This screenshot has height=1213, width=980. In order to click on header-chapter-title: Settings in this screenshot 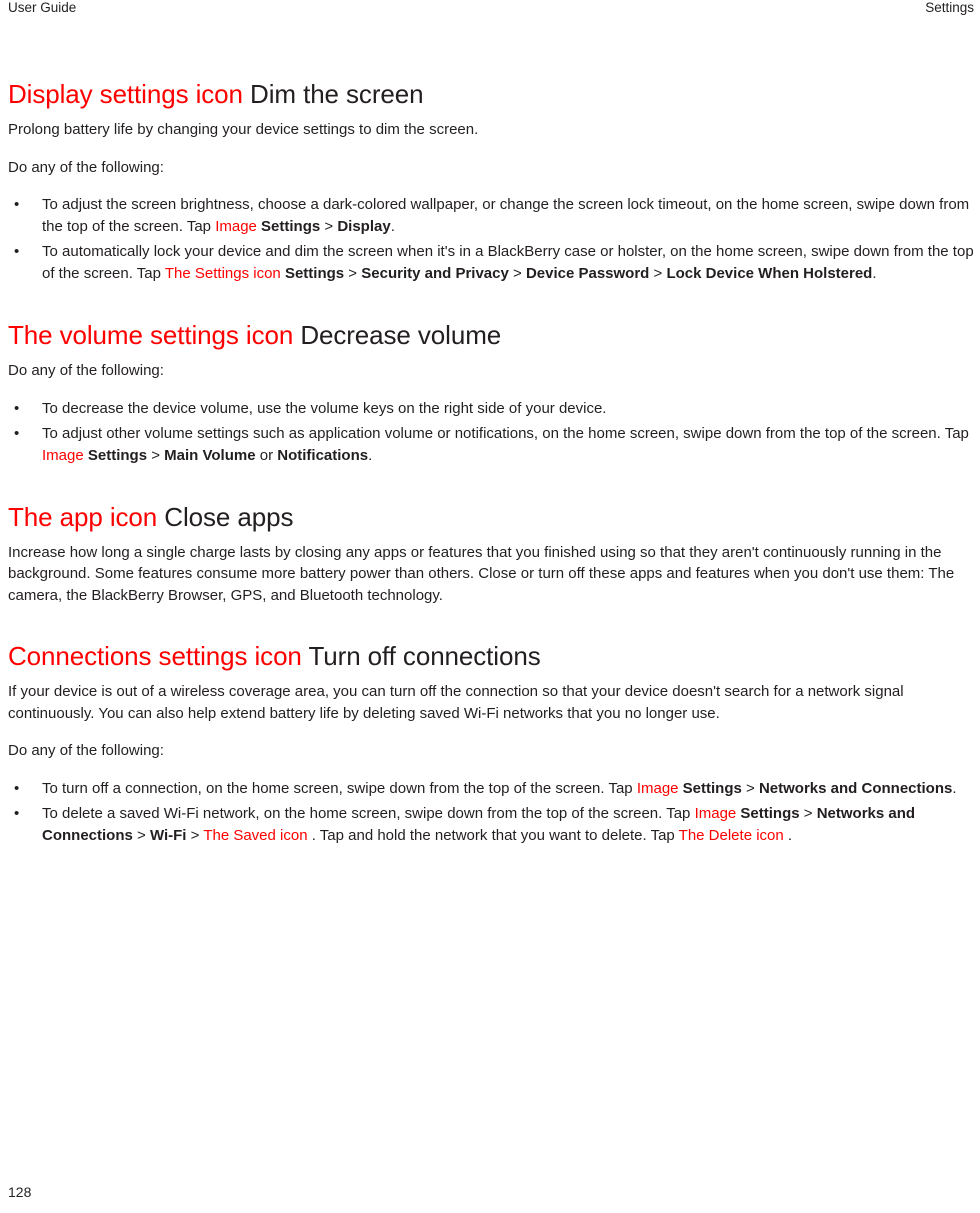, I will do `click(949, 7)`.